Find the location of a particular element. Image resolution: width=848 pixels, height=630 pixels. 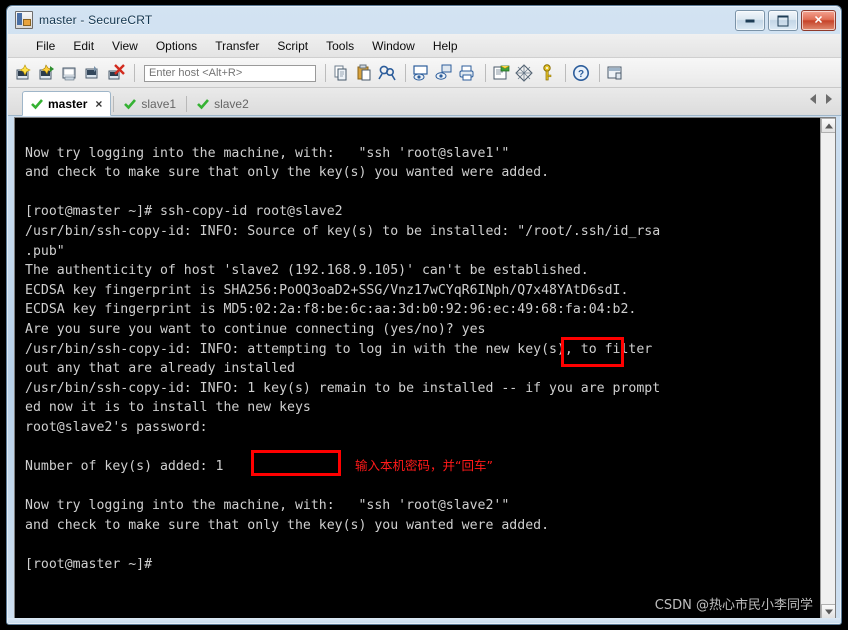

tool-bar: ? is located at coordinates (424, 73).